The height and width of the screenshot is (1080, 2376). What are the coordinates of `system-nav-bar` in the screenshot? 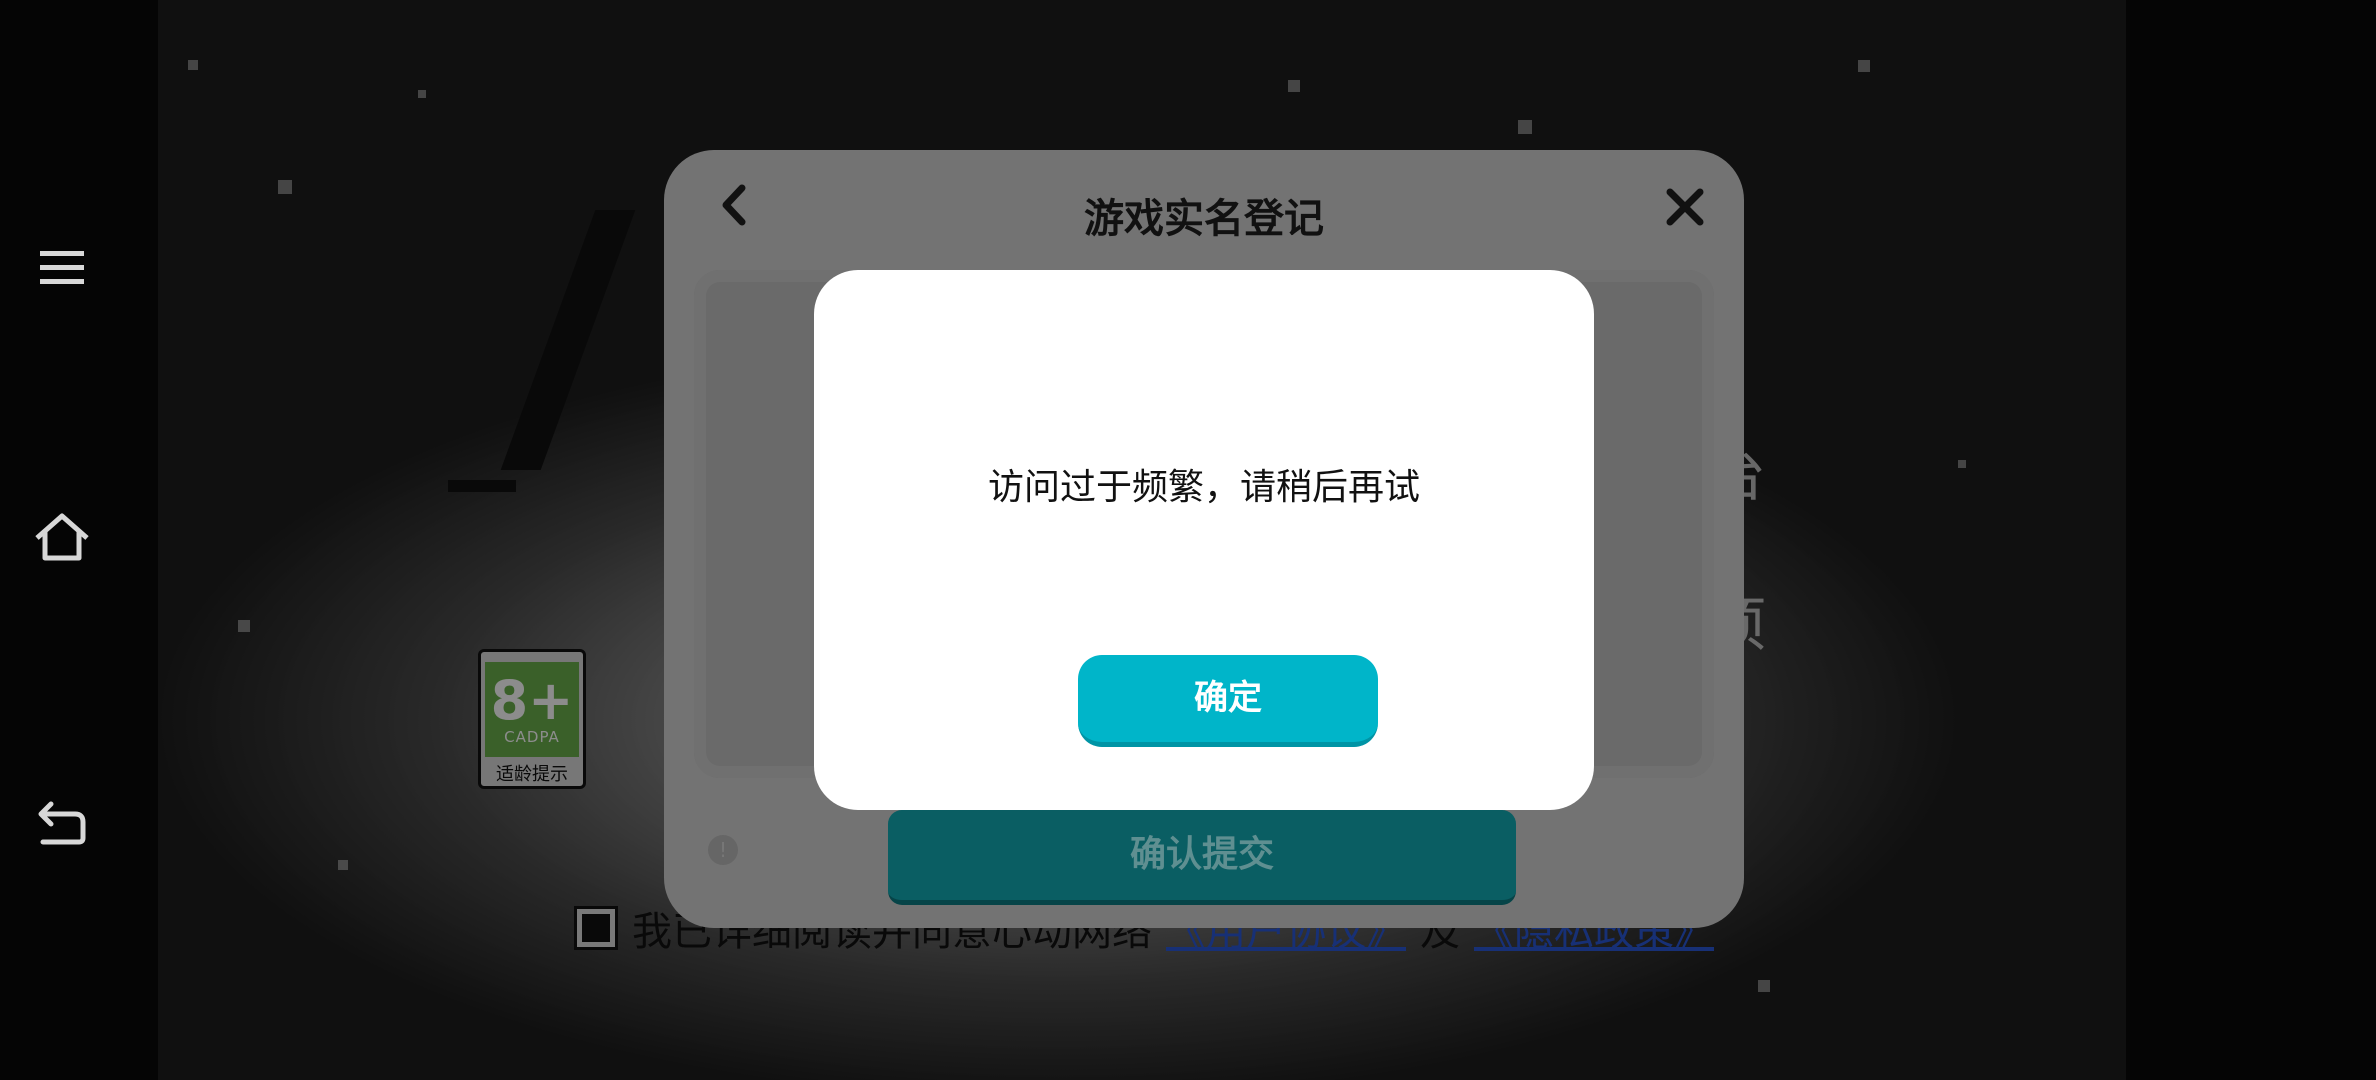 It's located at (79, 540).